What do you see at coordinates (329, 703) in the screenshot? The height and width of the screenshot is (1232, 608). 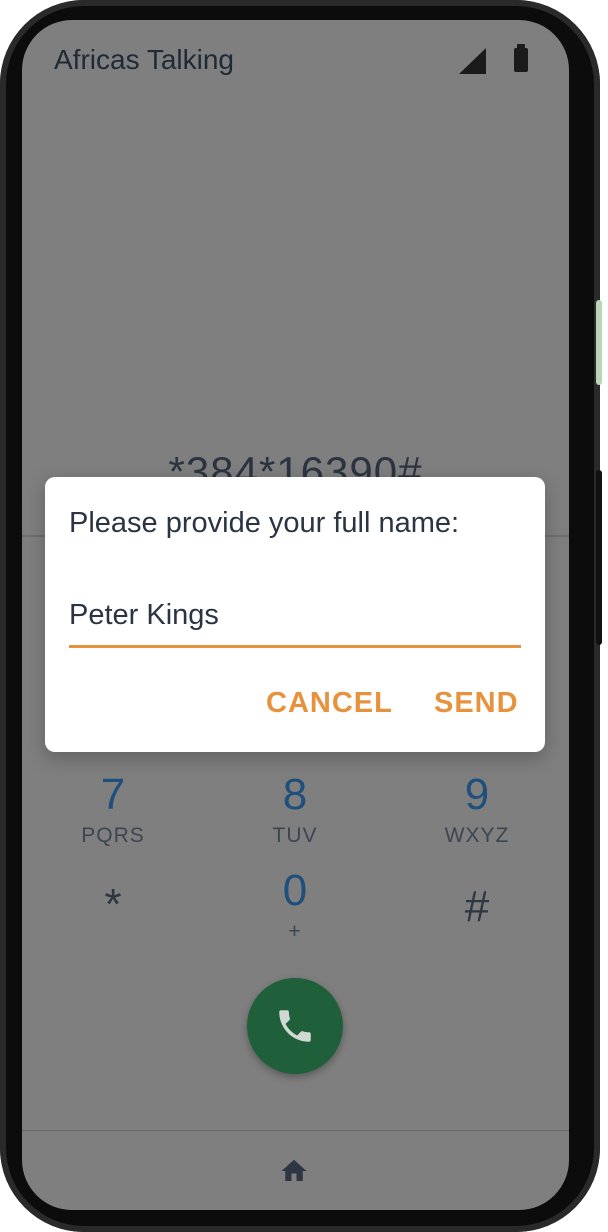 I see `cancel-button: CANCEL` at bounding box center [329, 703].